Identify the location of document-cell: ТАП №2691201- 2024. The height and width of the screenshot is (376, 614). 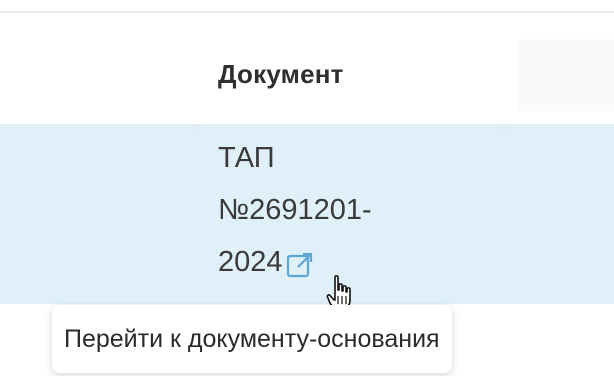
(295, 210).